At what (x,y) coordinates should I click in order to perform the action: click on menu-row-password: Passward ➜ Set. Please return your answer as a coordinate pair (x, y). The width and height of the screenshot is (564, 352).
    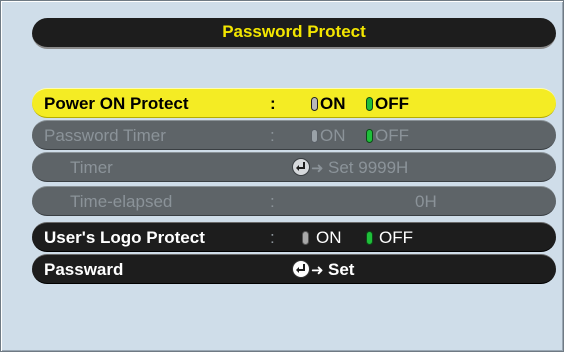
    Looking at the image, I should click on (294, 269).